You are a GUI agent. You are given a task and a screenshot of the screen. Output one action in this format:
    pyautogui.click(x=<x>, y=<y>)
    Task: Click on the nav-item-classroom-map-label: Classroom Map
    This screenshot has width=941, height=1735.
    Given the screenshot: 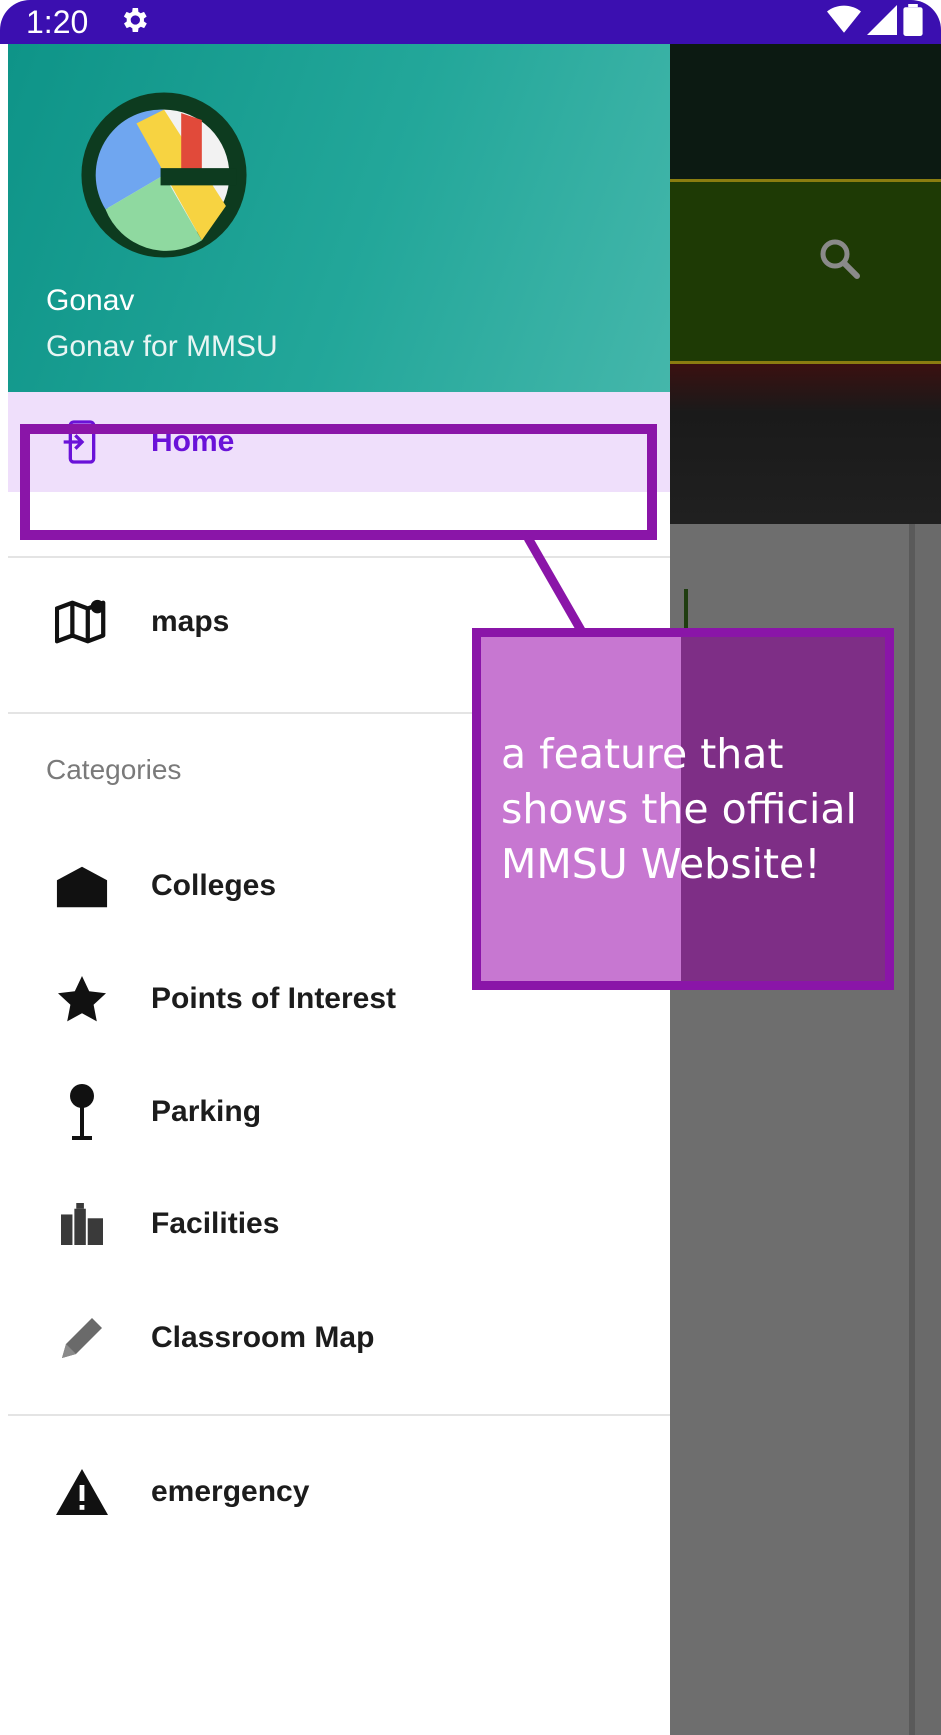 What is the action you would take?
    pyautogui.click(x=263, y=1337)
    